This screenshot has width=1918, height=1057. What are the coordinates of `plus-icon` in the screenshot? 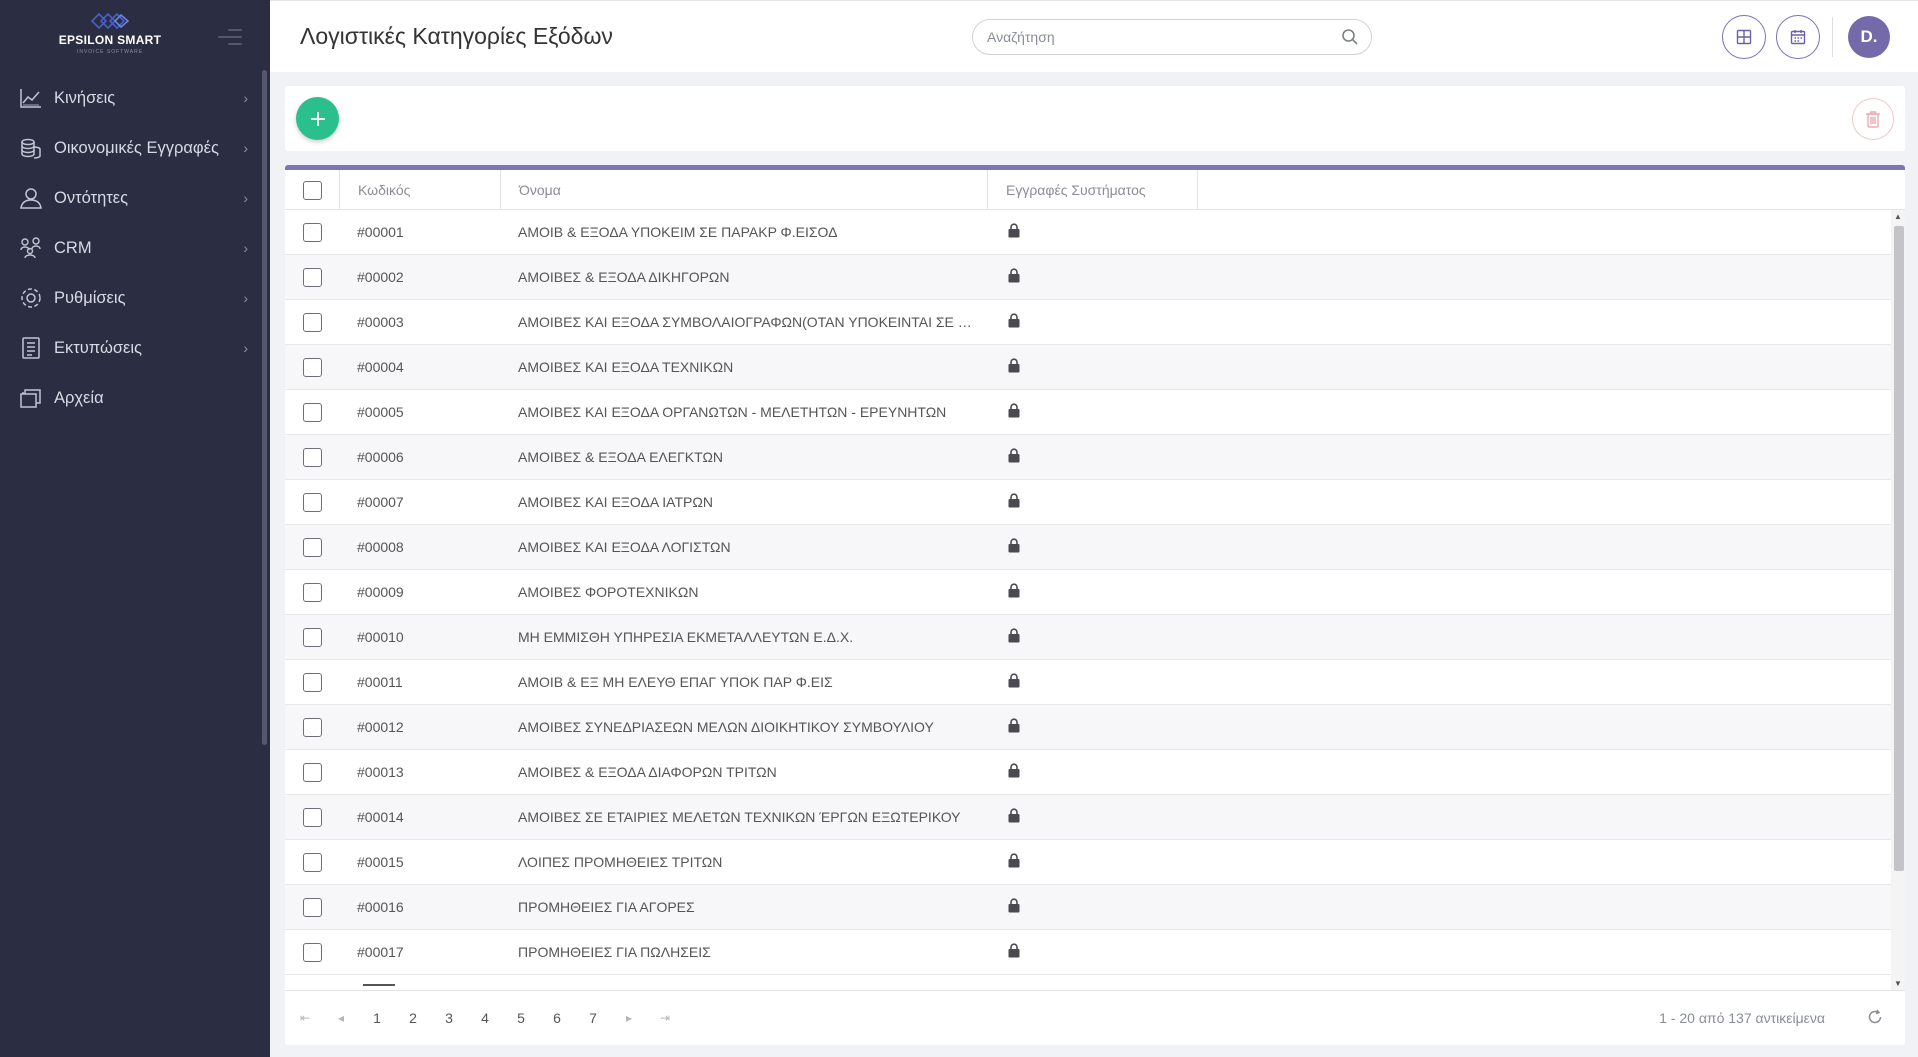 It's located at (317, 118).